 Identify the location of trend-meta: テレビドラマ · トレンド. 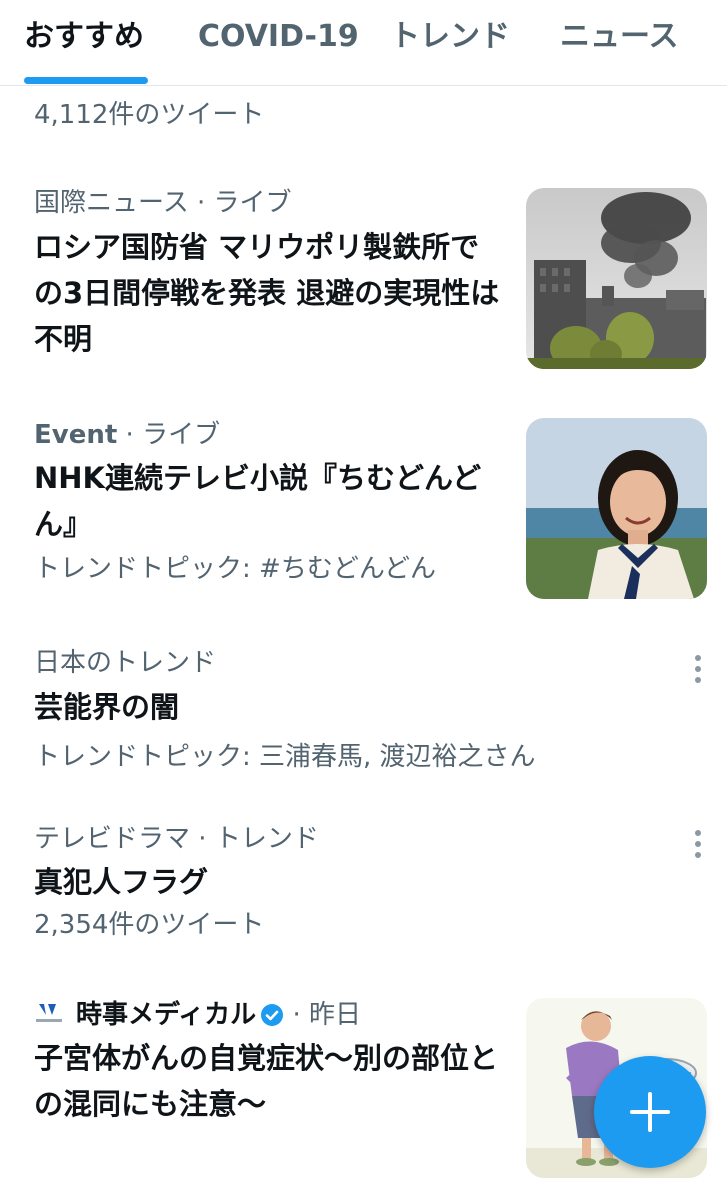
(176, 839).